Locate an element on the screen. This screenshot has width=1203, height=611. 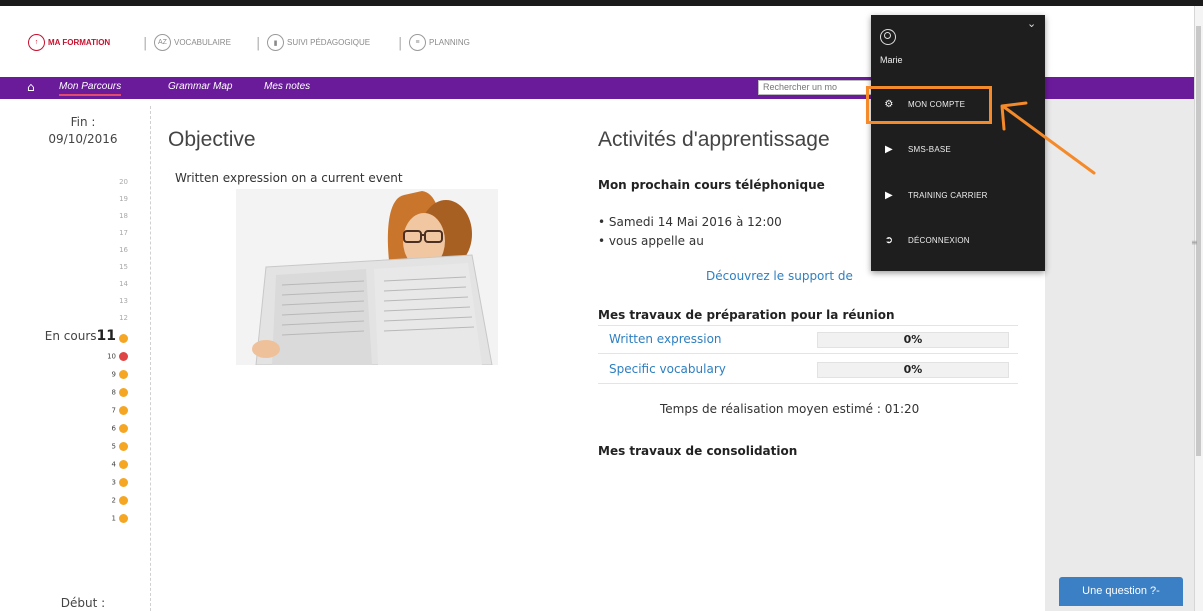
az-circle-icon: AZ is located at coordinates (162, 42).